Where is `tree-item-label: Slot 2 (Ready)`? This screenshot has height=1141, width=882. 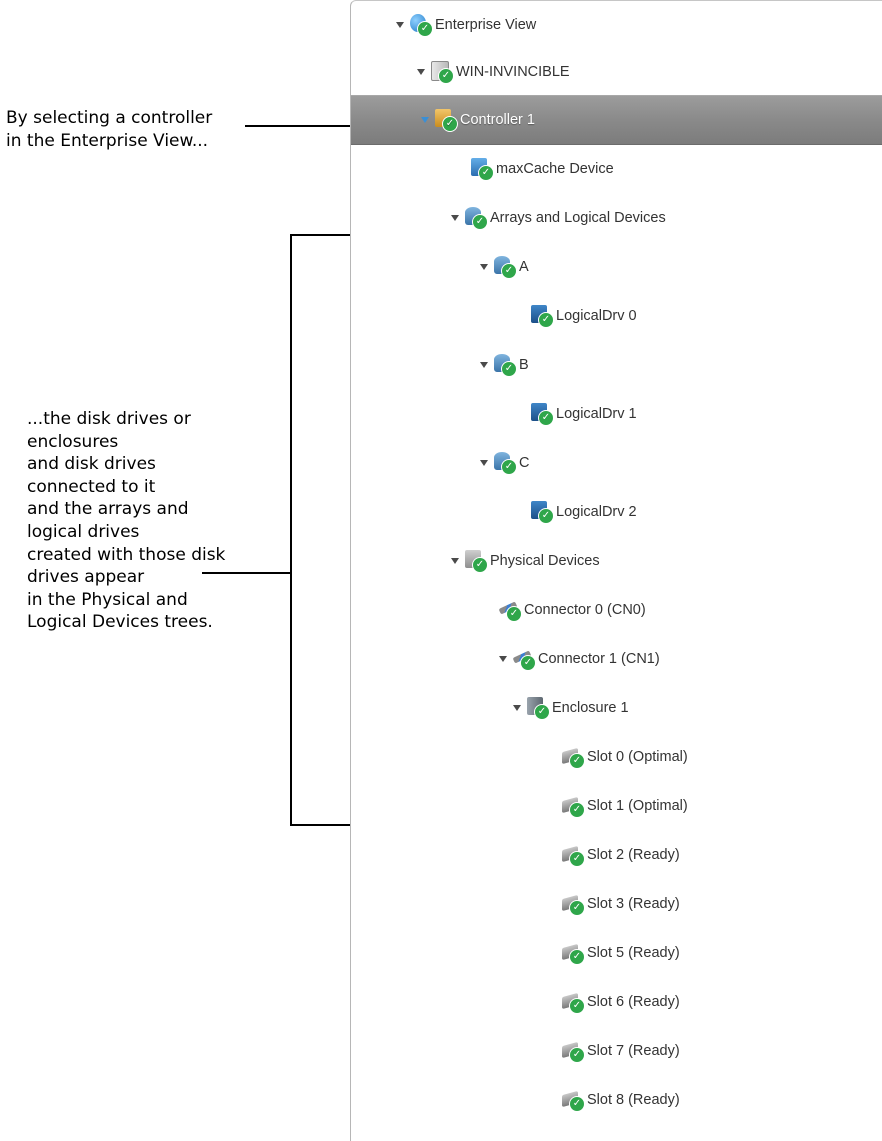 tree-item-label: Slot 2 (Ready) is located at coordinates (633, 855).